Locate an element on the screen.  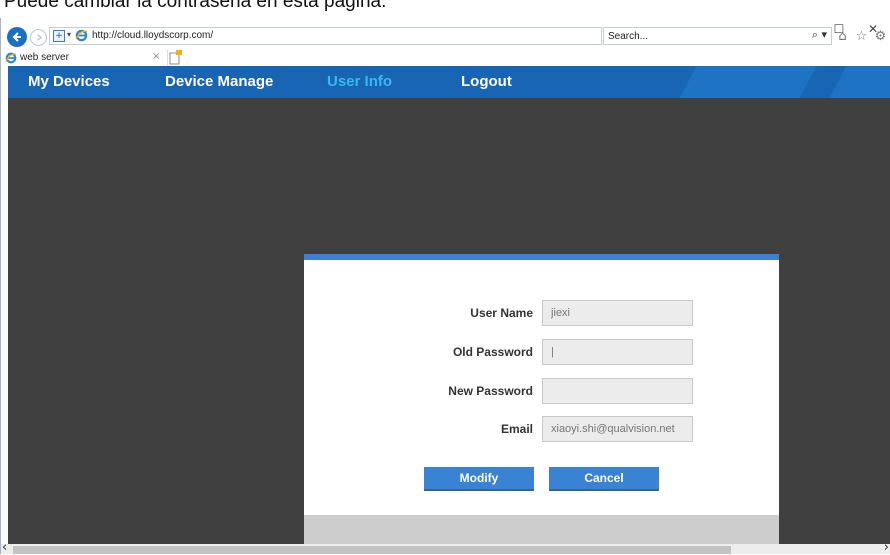
nav-my-devices: My Devices is located at coordinates (69, 81).